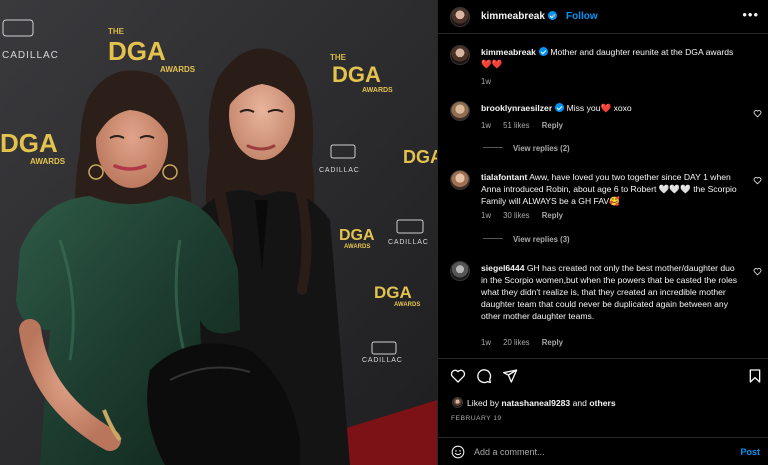 The image size is (768, 465). What do you see at coordinates (583, 108) in the screenshot?
I see `comment-body: Miss you` at bounding box center [583, 108].